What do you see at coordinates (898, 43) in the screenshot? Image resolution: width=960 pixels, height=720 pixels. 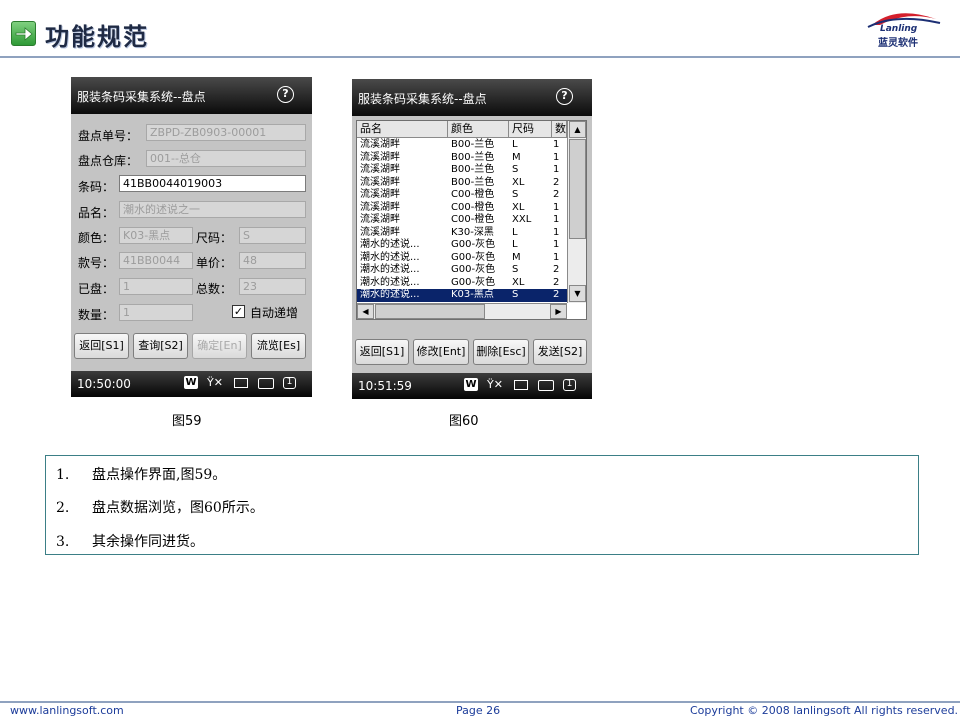 I see `logo-cn-text: 蓝灵软件` at bounding box center [898, 43].